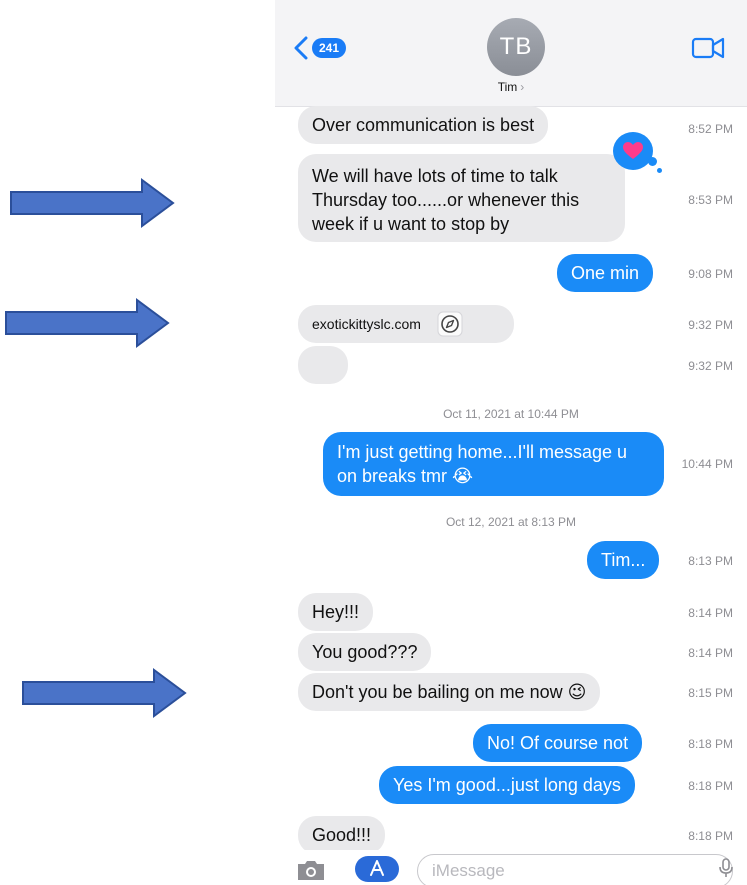 This screenshot has width=747, height=885. What do you see at coordinates (710, 129) in the screenshot?
I see `message-time: 8:52 PM` at bounding box center [710, 129].